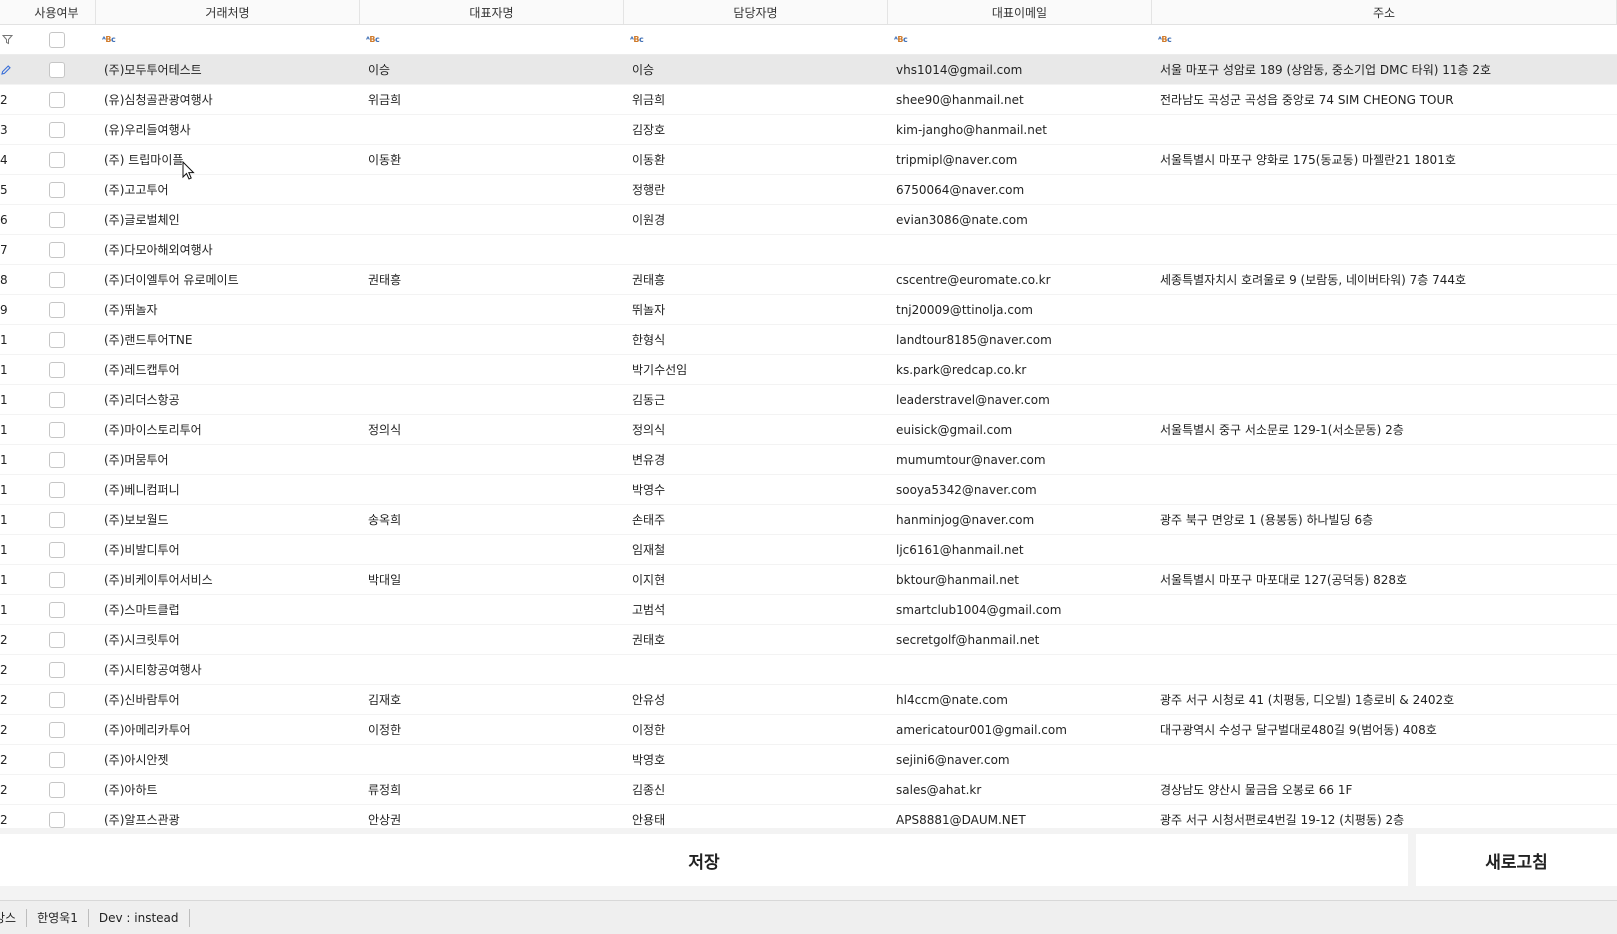  What do you see at coordinates (808, 760) in the screenshot?
I see `table-row: 2 (주)아시안젯 박영호 sejini6@naver.com` at bounding box center [808, 760].